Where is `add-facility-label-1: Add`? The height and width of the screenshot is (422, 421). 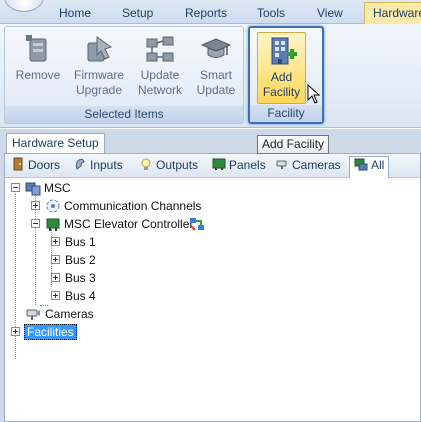
add-facility-label-1: Add is located at coordinates (281, 77).